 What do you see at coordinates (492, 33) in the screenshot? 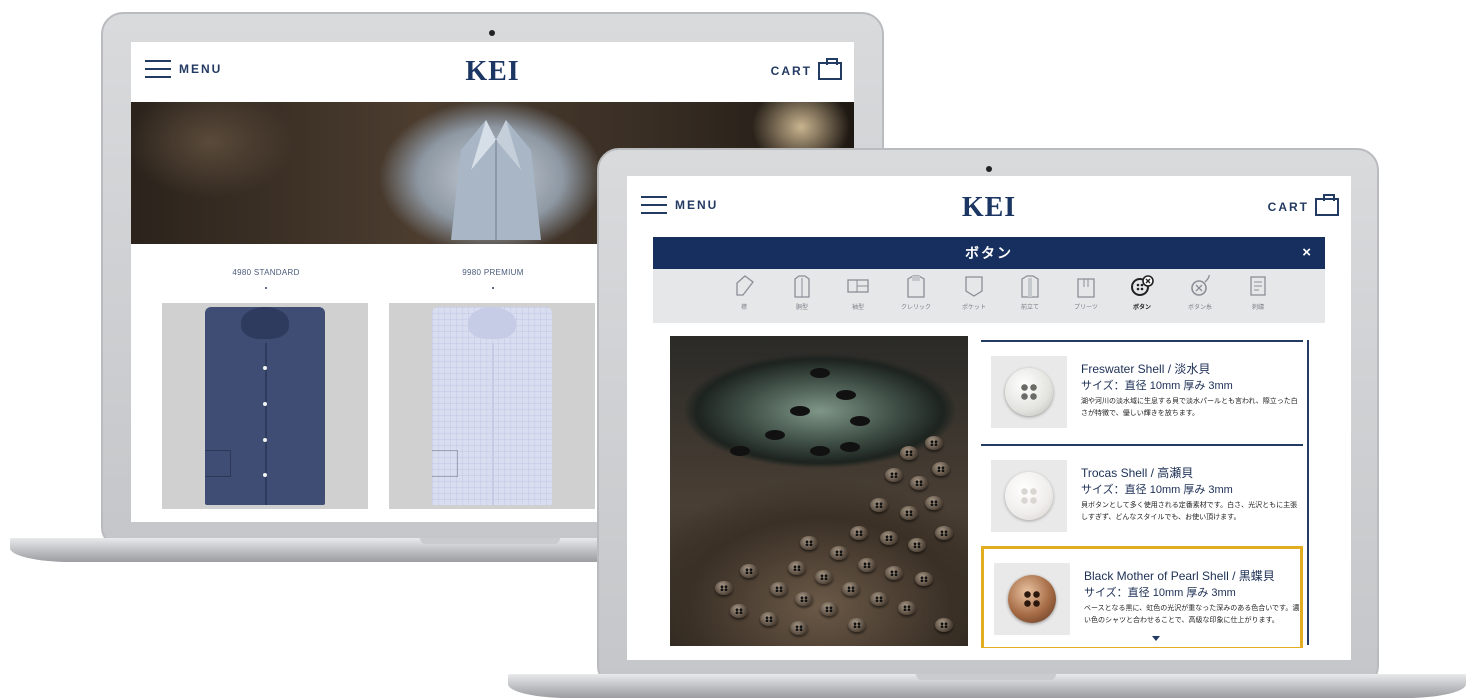
I see `back-laptop-camera` at bounding box center [492, 33].